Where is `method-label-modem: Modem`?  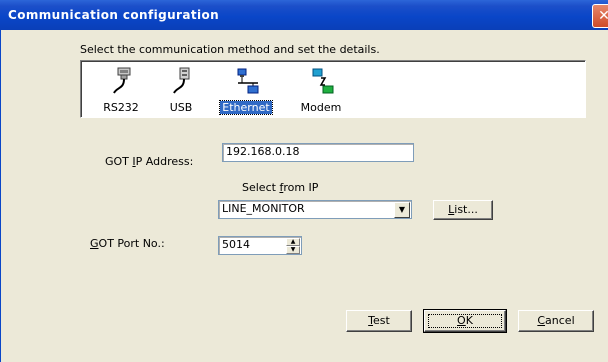
method-label-modem: Modem is located at coordinates (321, 107).